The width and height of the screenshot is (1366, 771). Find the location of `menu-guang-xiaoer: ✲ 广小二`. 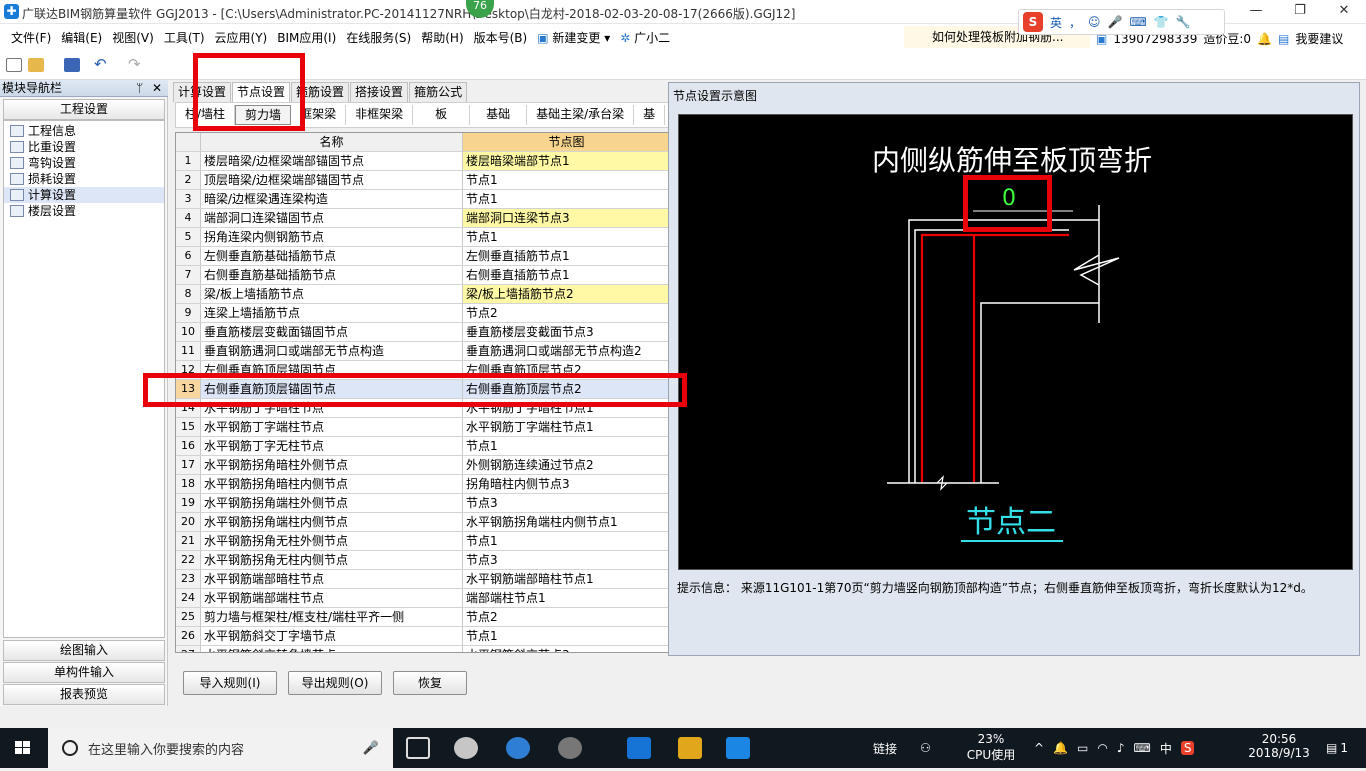

menu-guang-xiaoer: ✲ 广小二 is located at coordinates (645, 37).